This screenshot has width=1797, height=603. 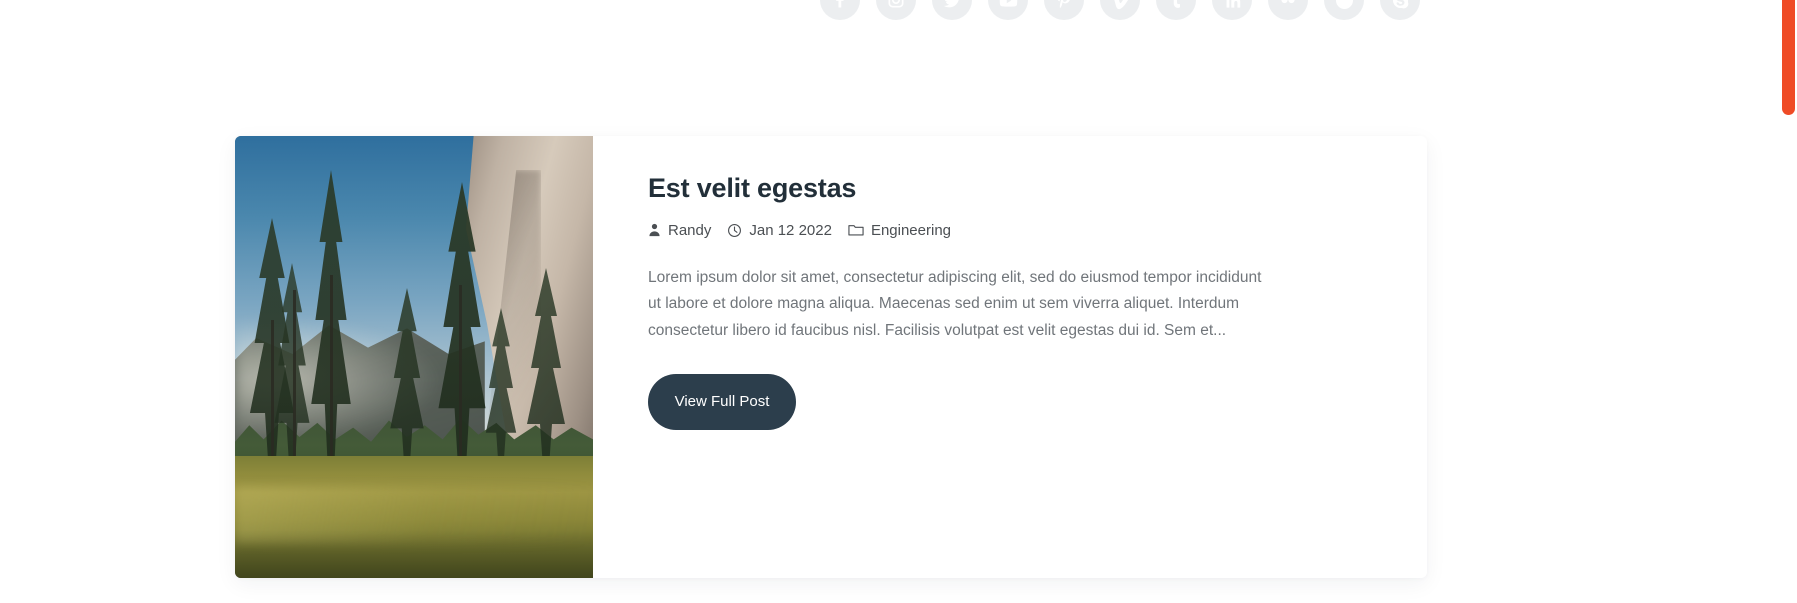 I want to click on social-link-dribbble, so click(x=1344, y=10).